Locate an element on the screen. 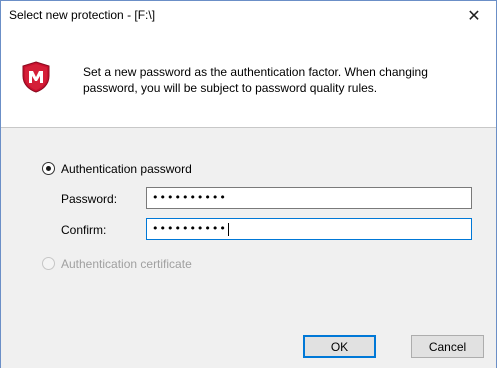 The width and height of the screenshot is (497, 368). close-icon: ✕ is located at coordinates (474, 16).